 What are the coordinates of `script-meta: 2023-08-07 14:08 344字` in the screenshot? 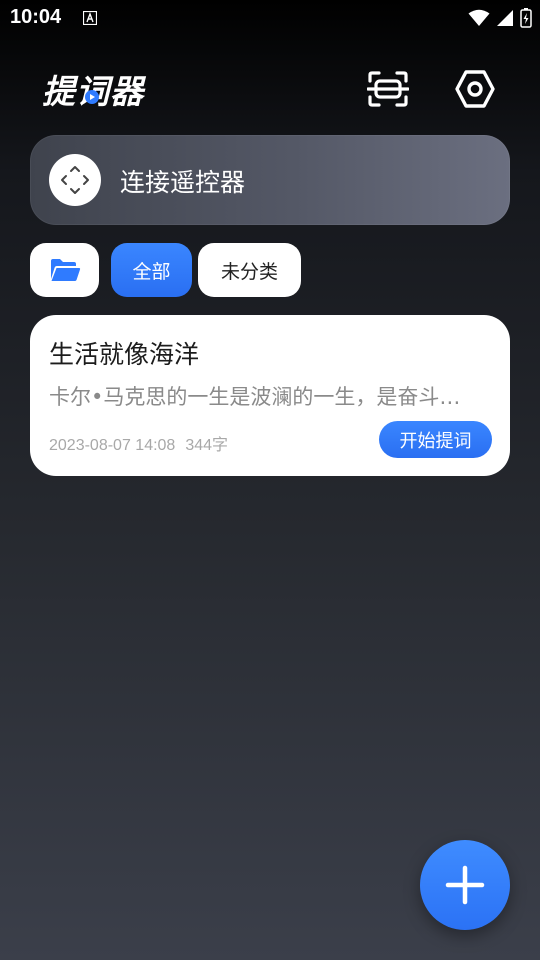 It's located at (143, 443).